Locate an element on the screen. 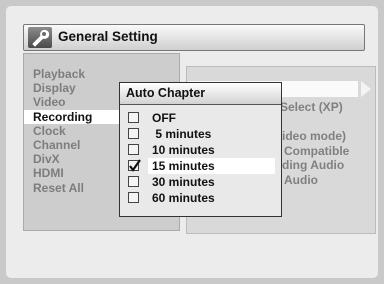  dialog-title: Auto Chapter is located at coordinates (200, 94).